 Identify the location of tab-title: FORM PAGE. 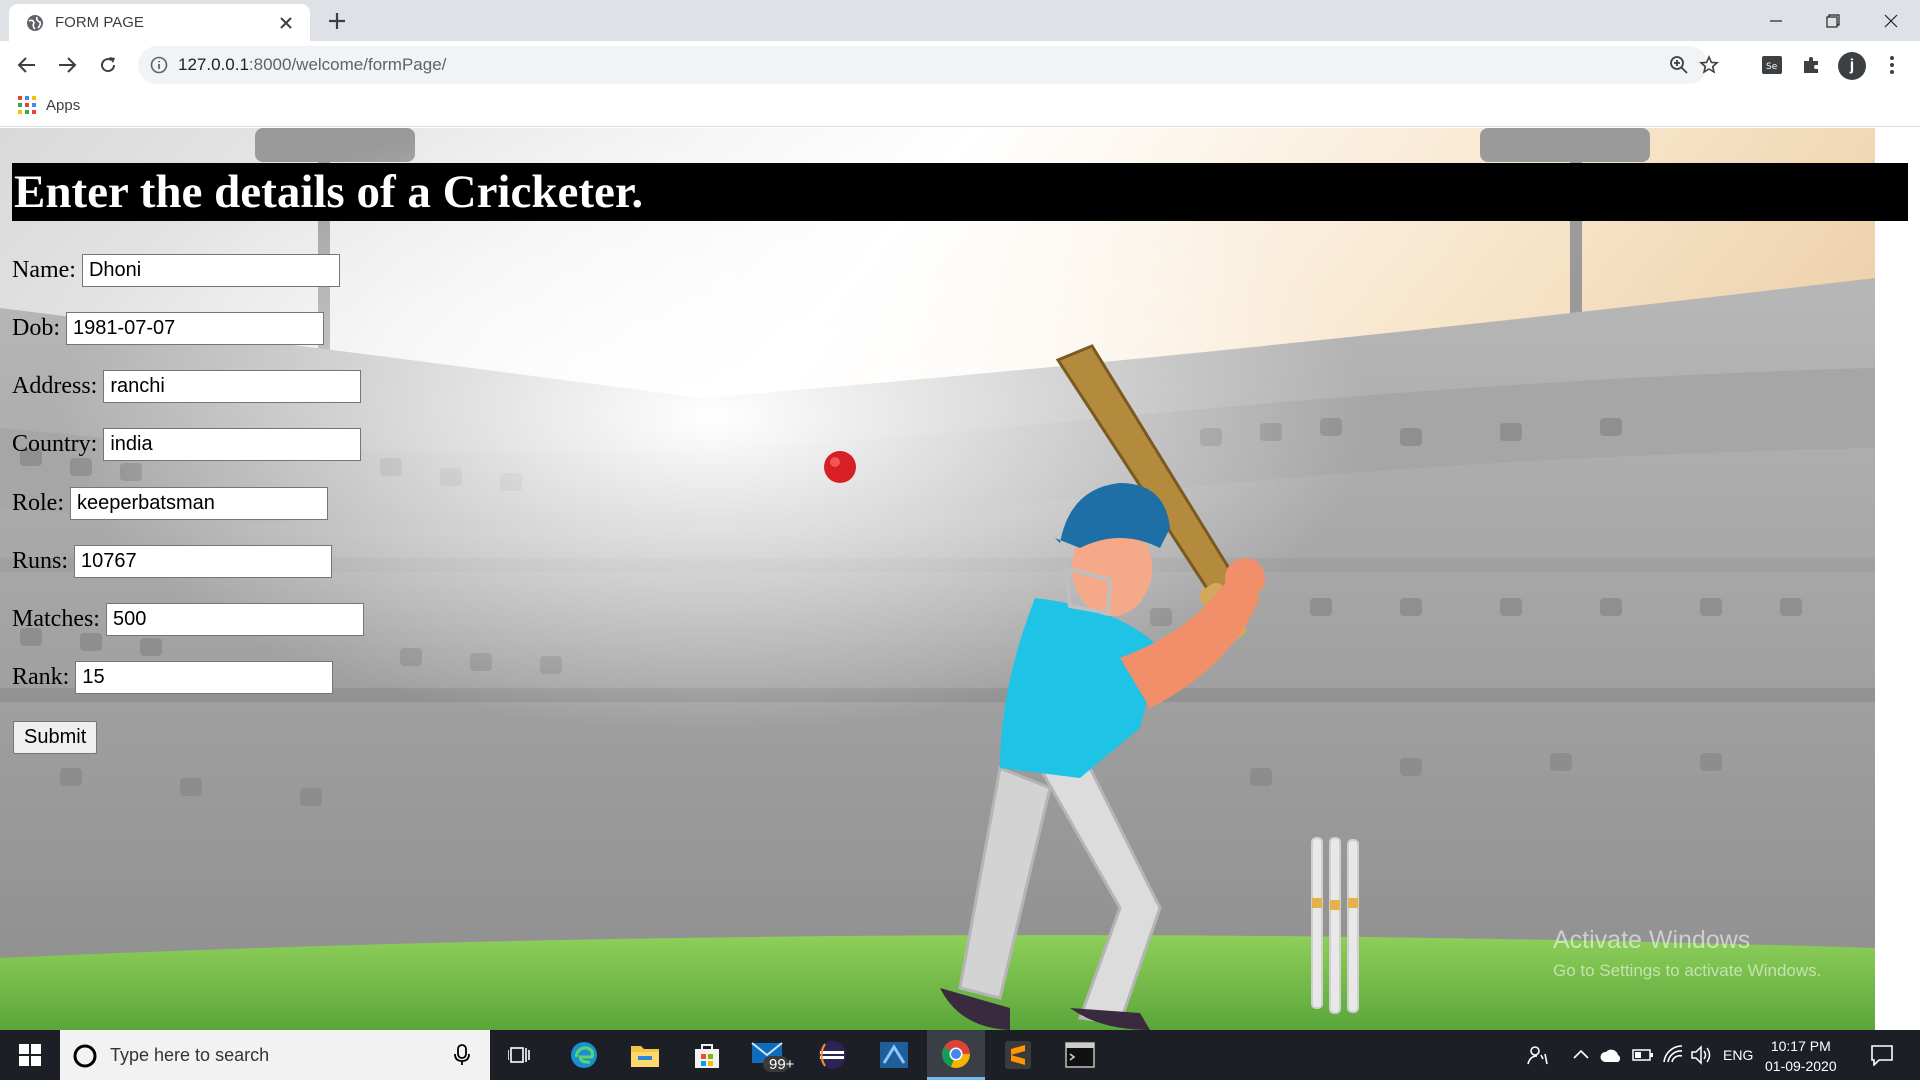
(99, 22).